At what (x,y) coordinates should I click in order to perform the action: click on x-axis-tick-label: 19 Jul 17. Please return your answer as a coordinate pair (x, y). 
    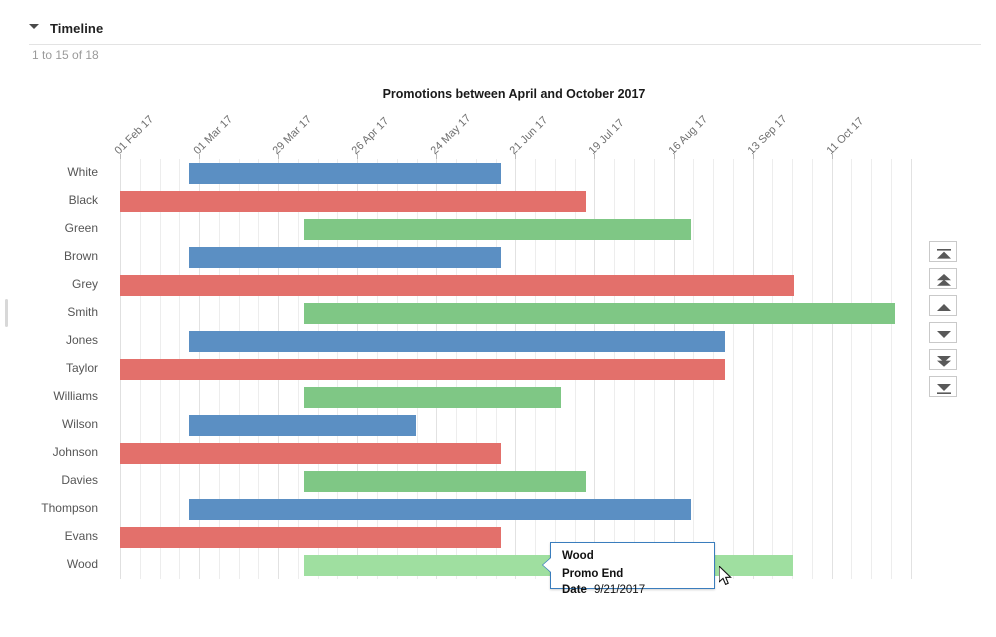
    Looking at the image, I should click on (607, 136).